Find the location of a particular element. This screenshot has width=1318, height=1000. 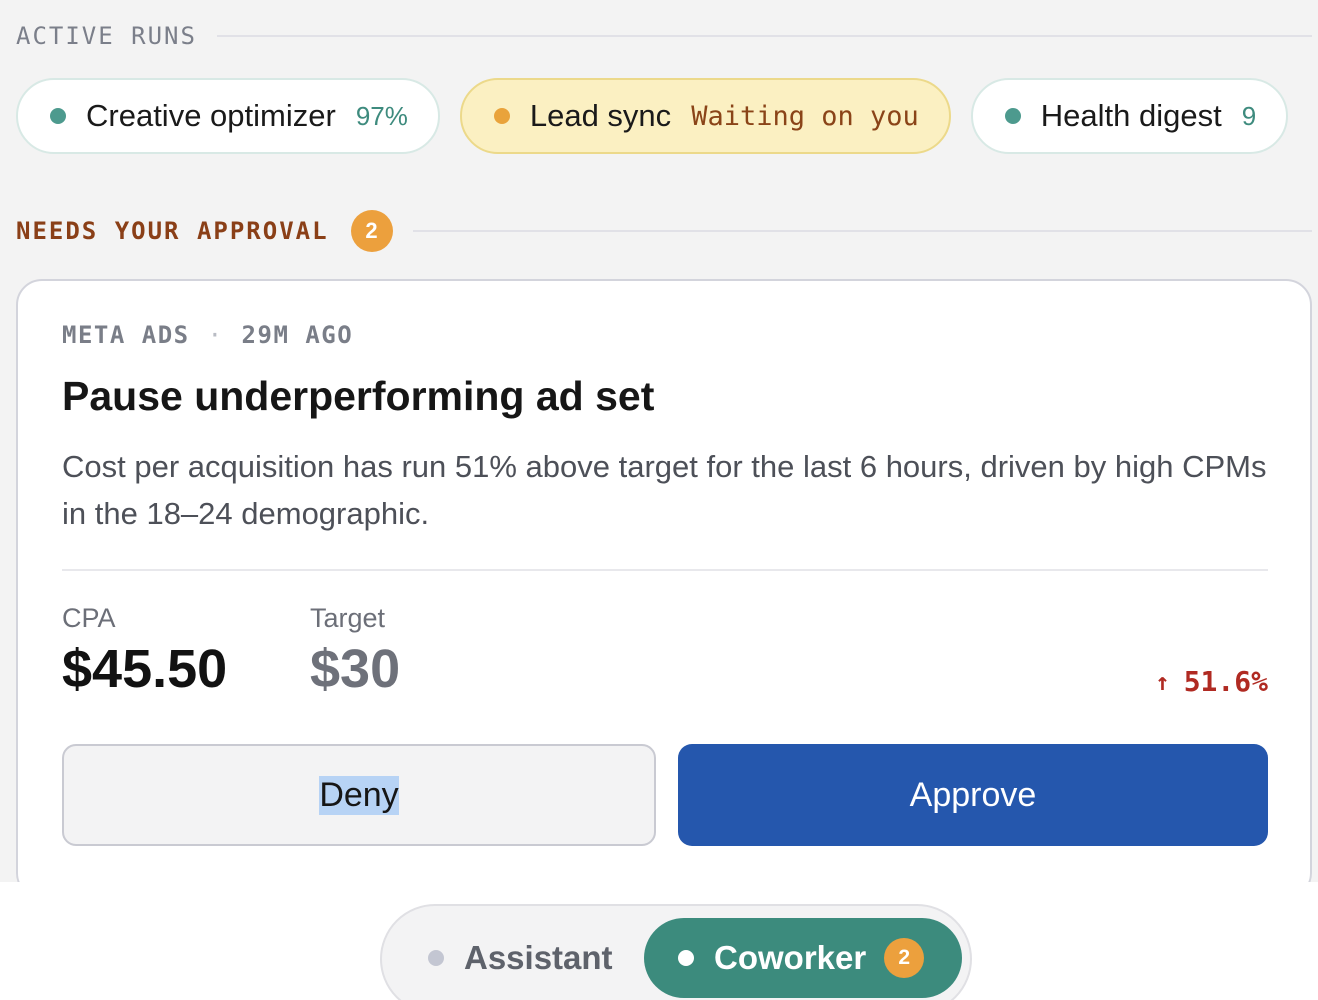

coworker-count-badge: 2 is located at coordinates (904, 958).